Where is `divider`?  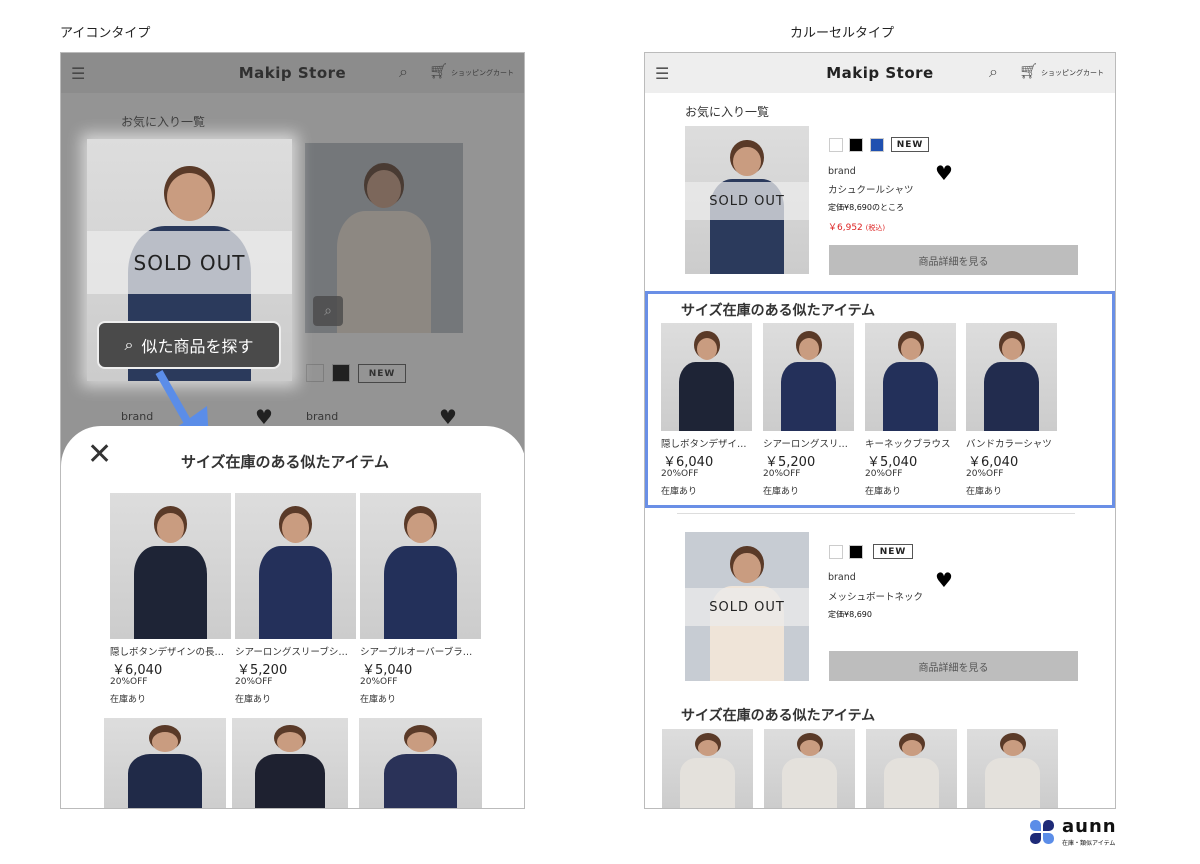 divider is located at coordinates (876, 513).